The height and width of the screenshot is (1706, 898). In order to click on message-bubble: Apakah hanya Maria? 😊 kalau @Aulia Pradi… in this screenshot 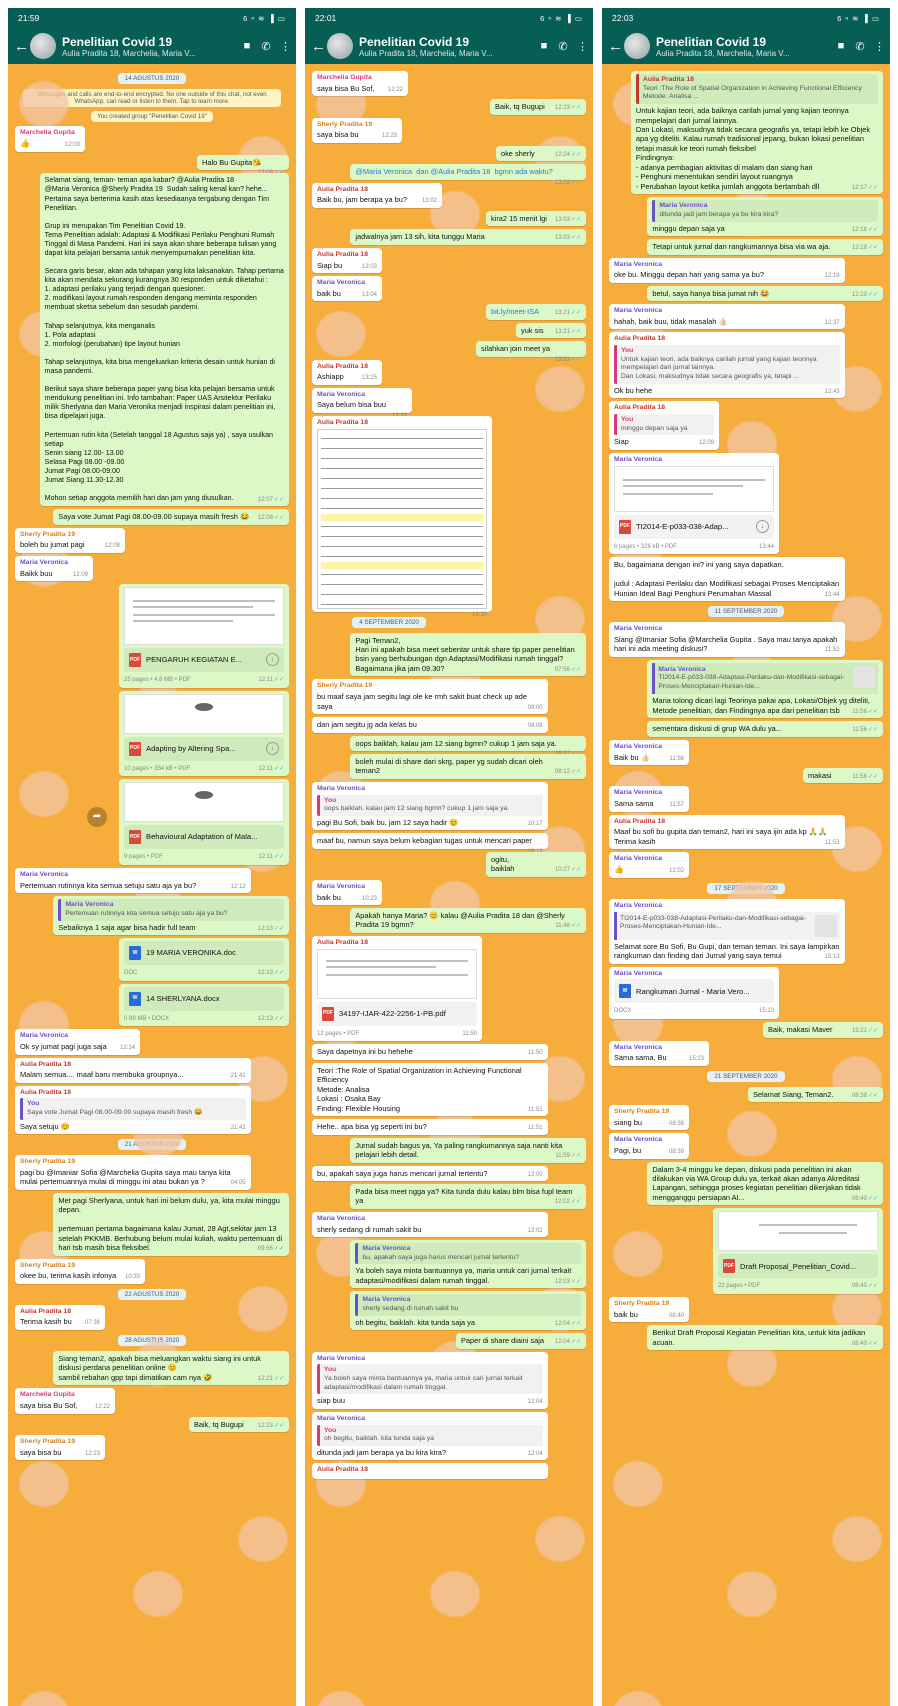, I will do `click(468, 920)`.